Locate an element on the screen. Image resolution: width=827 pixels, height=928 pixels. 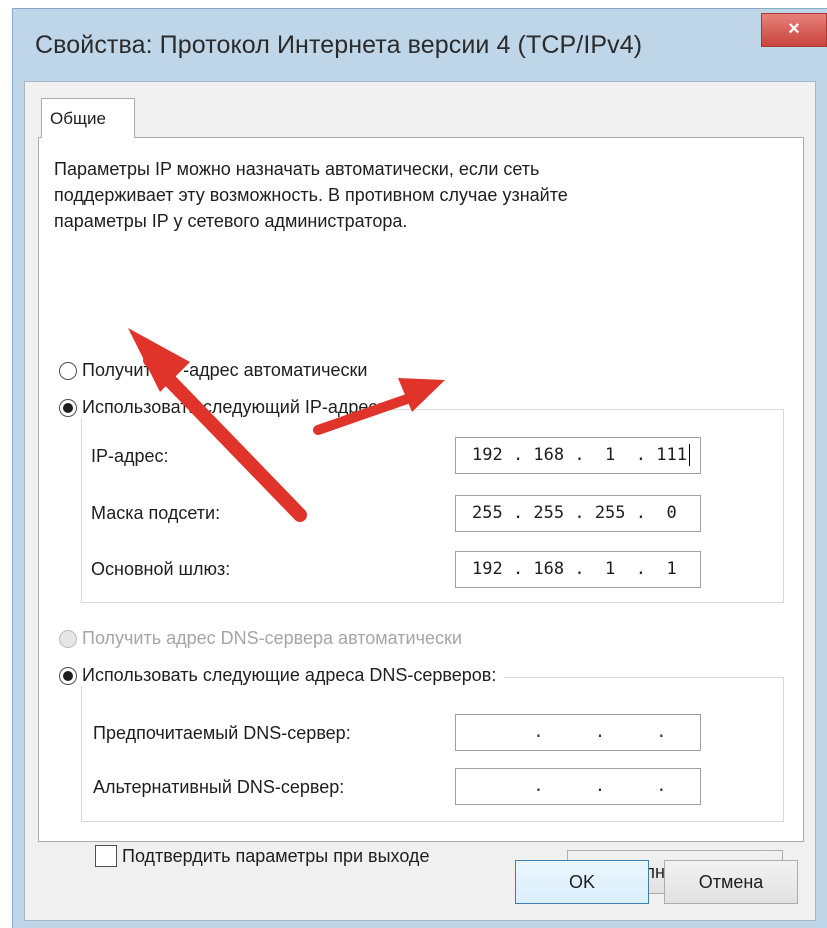
default-gateway-input: 192 . 168 . 1 . 1 is located at coordinates (578, 569).